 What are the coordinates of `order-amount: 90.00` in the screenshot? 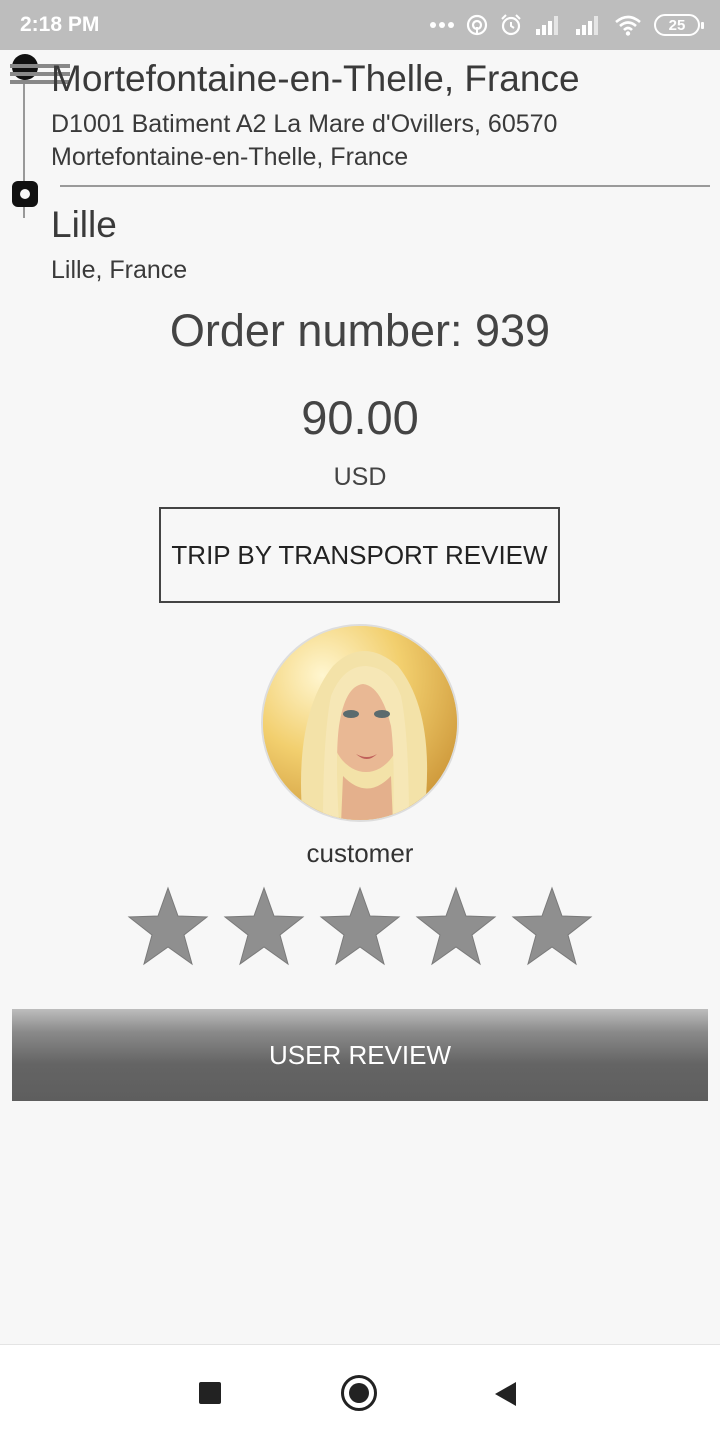 It's located at (360, 417).